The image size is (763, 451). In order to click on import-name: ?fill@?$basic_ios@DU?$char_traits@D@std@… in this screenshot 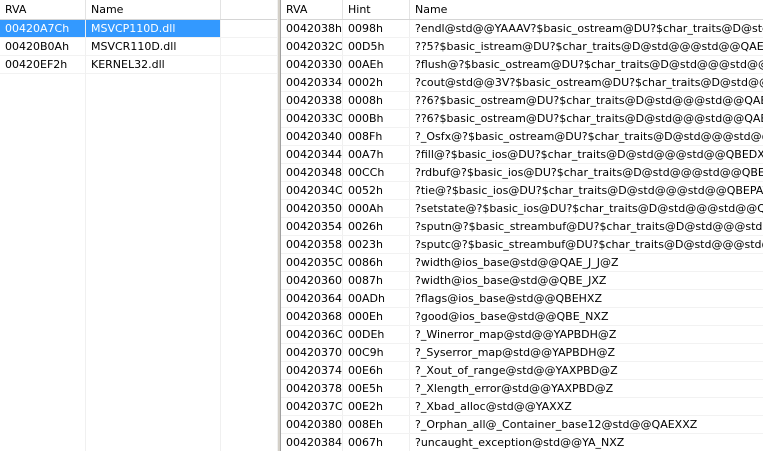, I will do `click(589, 154)`.